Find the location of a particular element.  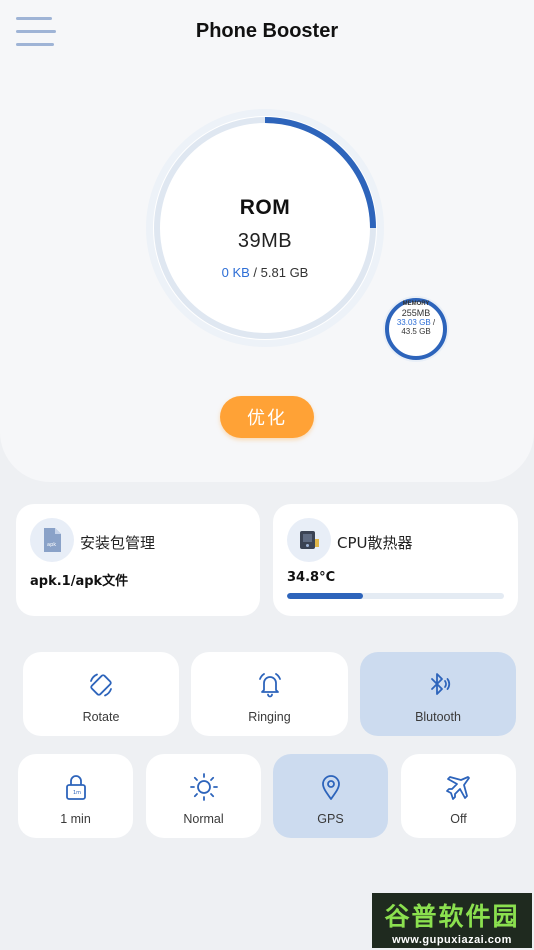

memory-used: 33.03 GB is located at coordinates (413, 323).